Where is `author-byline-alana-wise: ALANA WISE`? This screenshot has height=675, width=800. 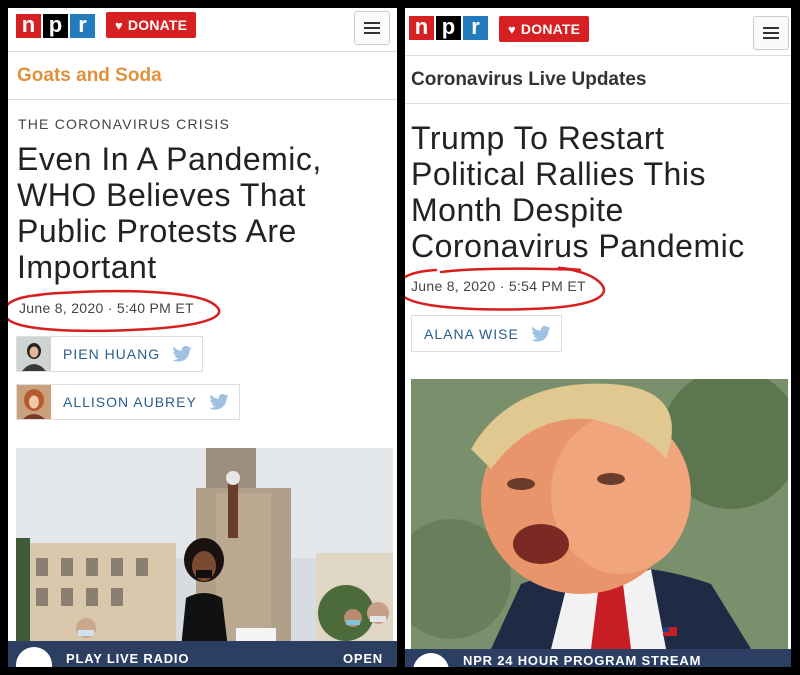 author-byline-alana-wise: ALANA WISE is located at coordinates (486, 333).